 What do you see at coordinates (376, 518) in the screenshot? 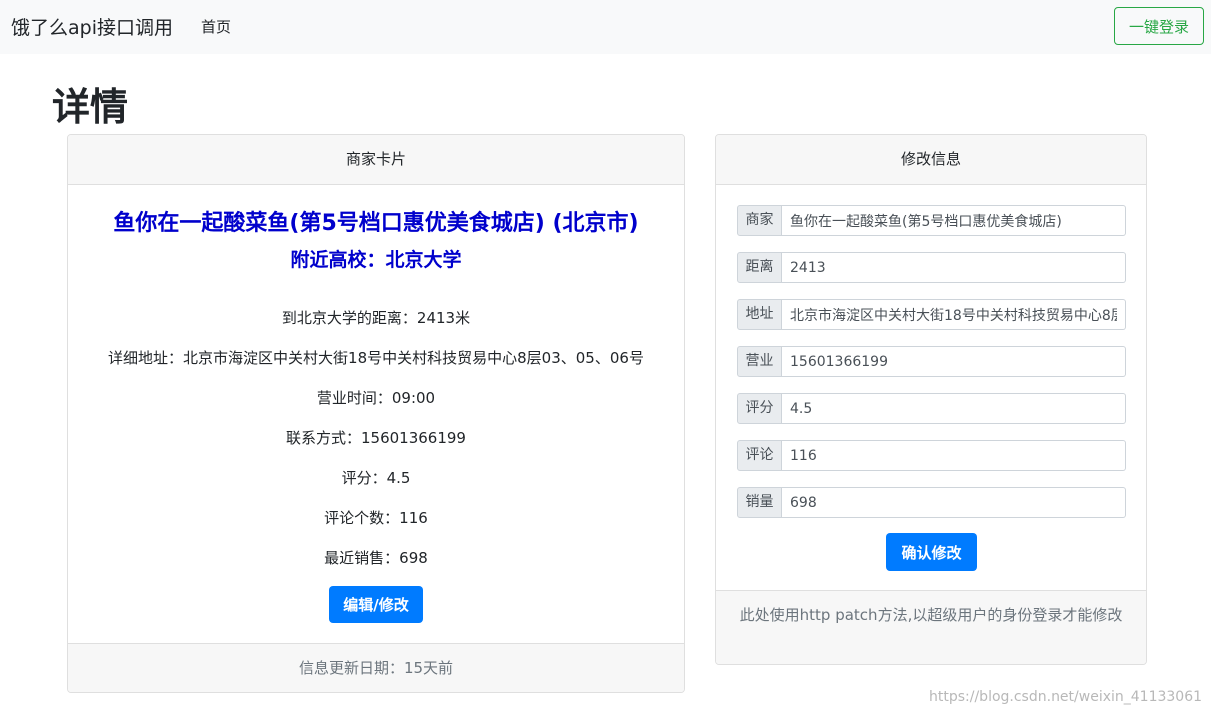
I see `info-review-count: 评论个数：116` at bounding box center [376, 518].